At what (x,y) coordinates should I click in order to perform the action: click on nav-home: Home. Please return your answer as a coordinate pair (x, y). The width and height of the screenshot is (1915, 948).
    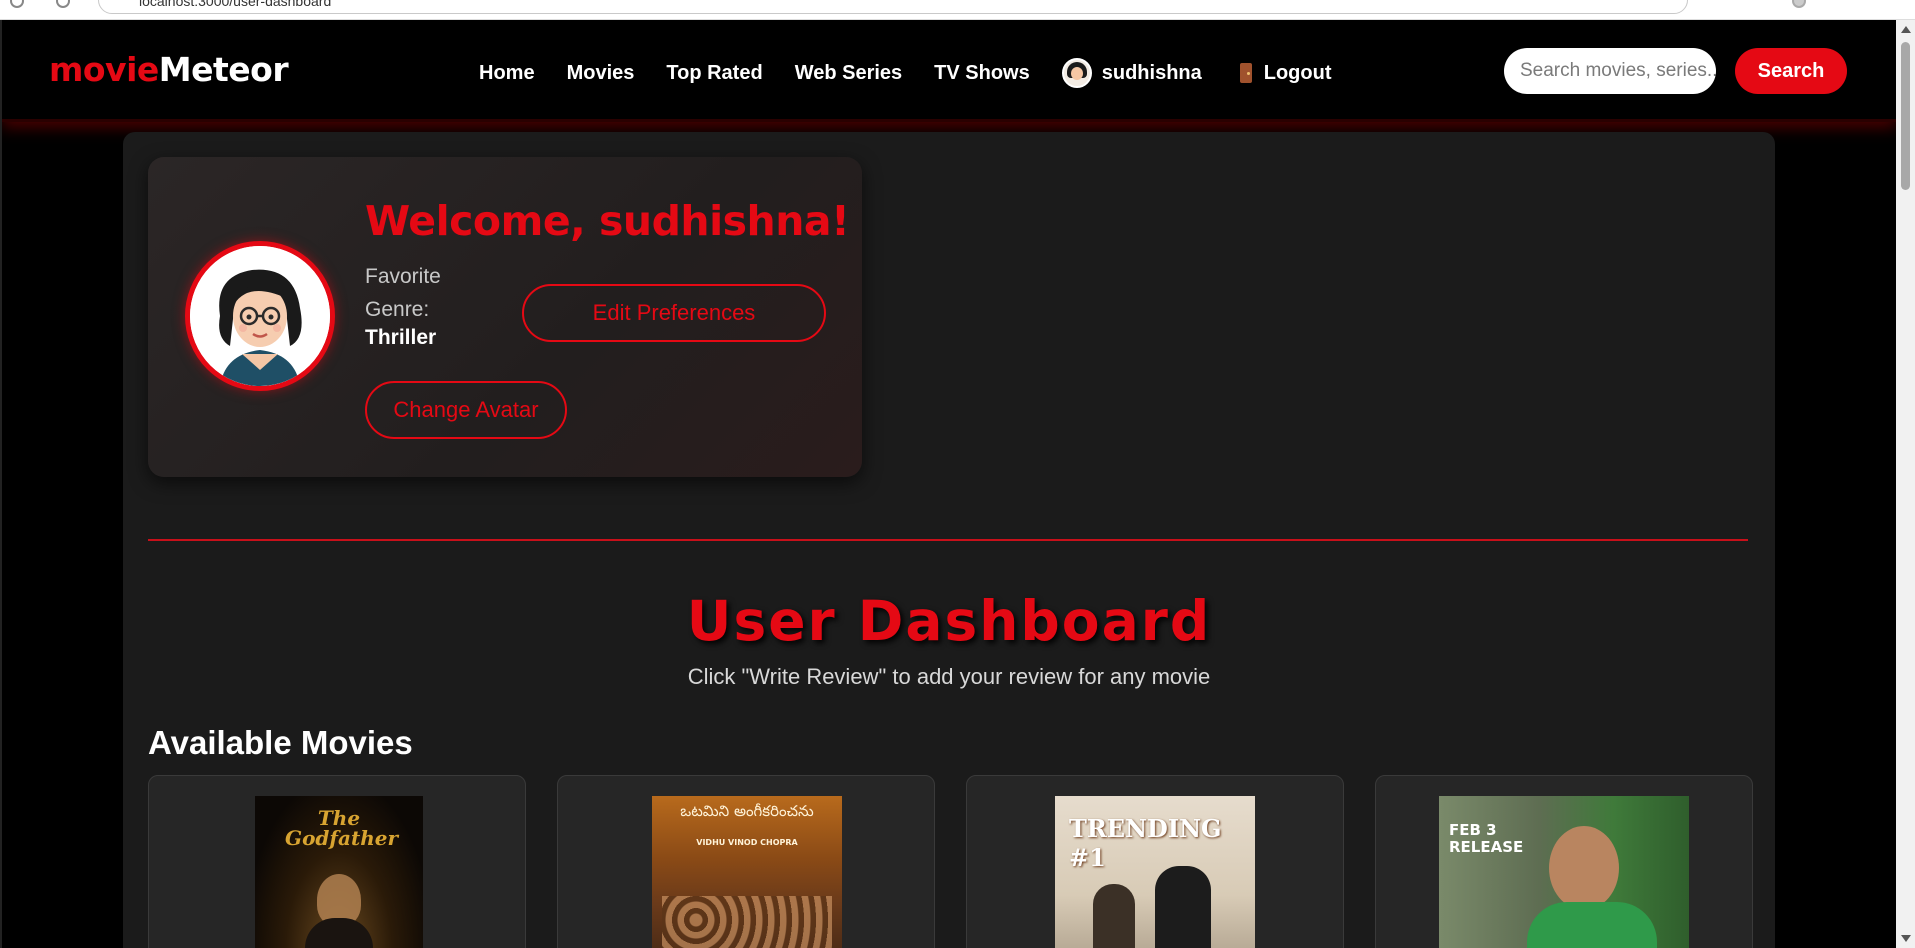
    Looking at the image, I should click on (507, 73).